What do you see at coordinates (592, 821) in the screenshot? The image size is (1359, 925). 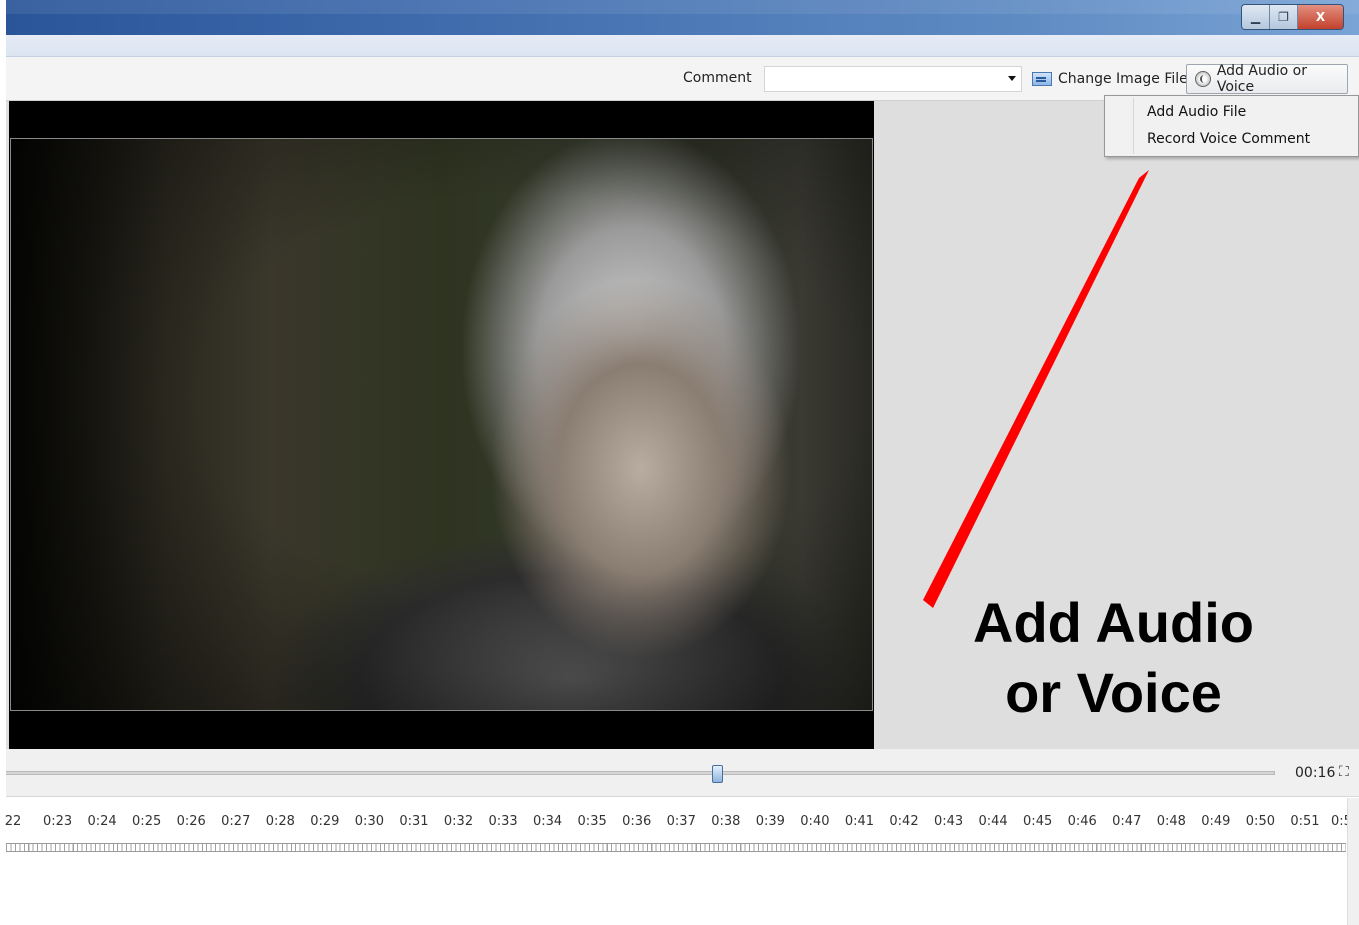 I see `timeline-tick-label: 0:35` at bounding box center [592, 821].